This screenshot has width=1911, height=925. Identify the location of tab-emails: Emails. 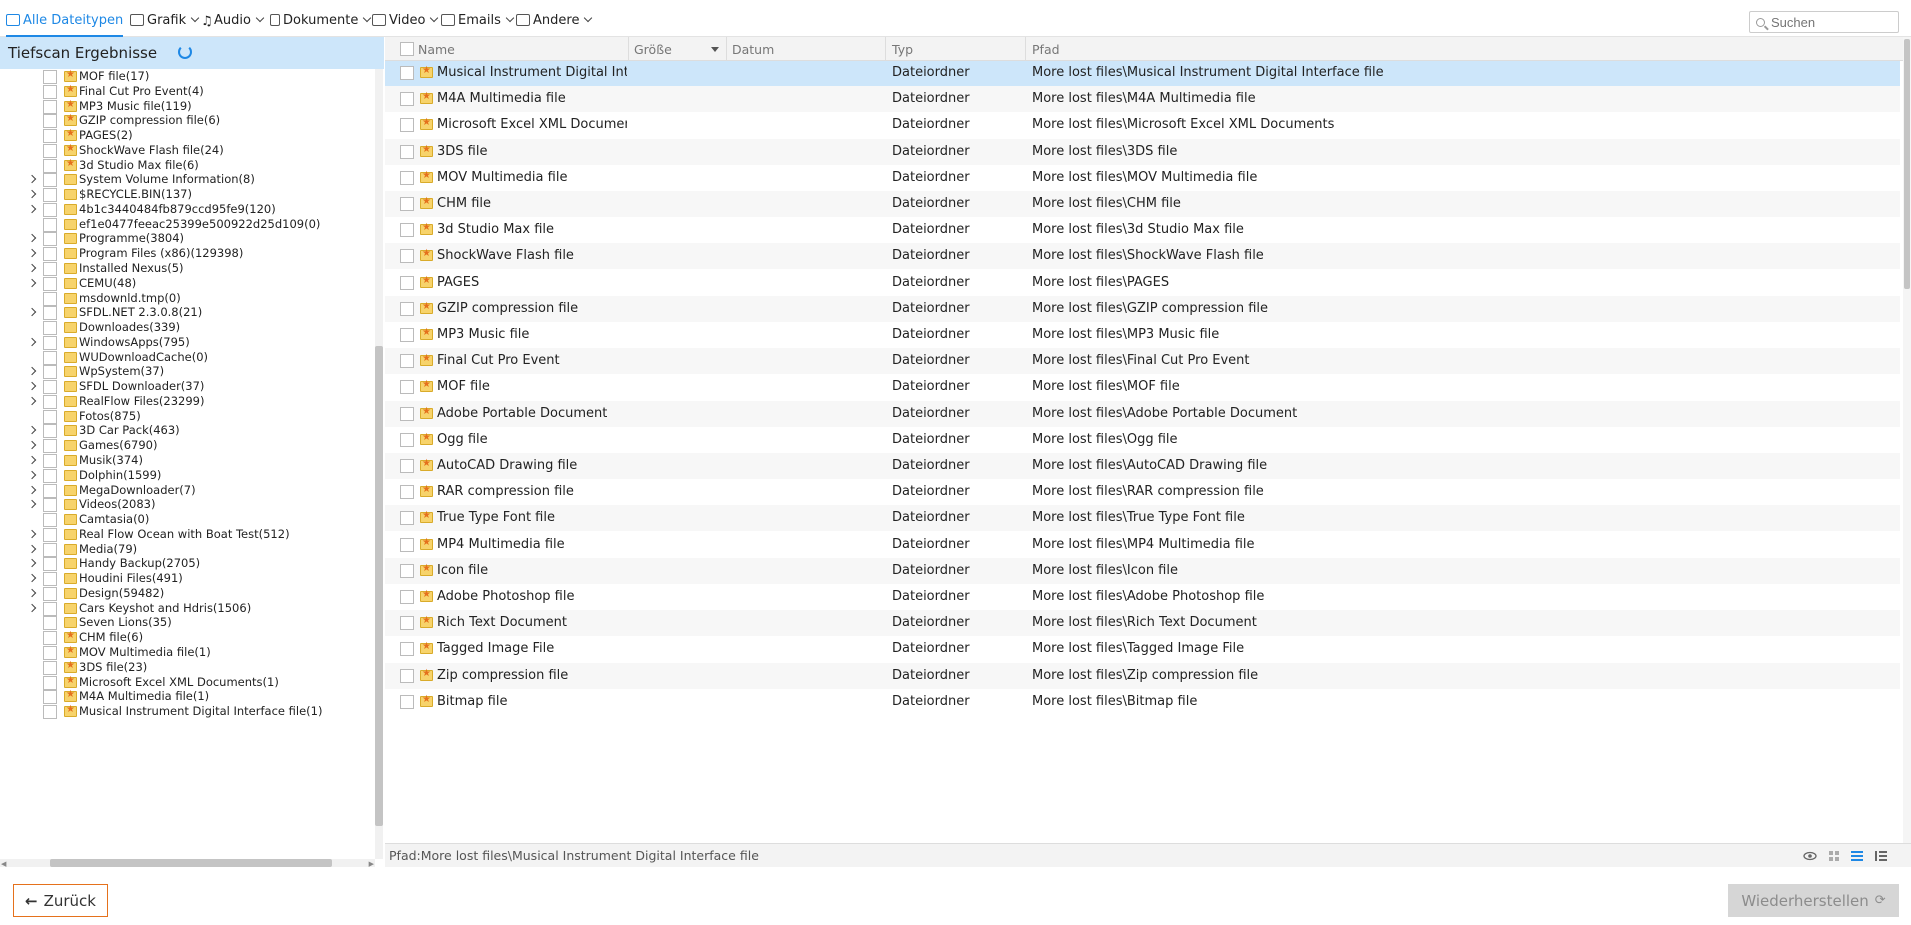
(478, 20).